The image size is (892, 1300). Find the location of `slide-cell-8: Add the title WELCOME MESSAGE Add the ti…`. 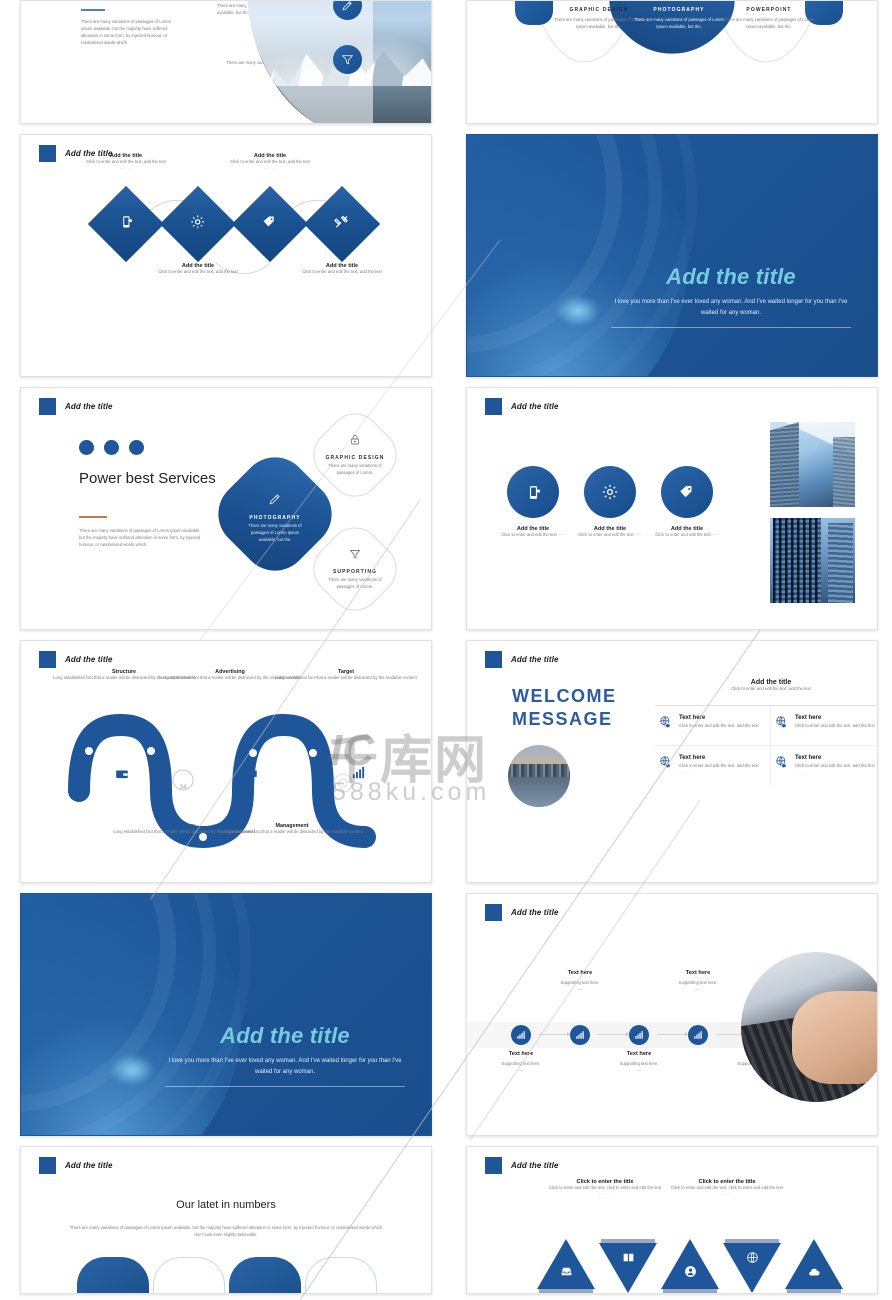

slide-cell-8: Add the title WELCOME MESSAGE Add the ti… is located at coordinates (669, 762).